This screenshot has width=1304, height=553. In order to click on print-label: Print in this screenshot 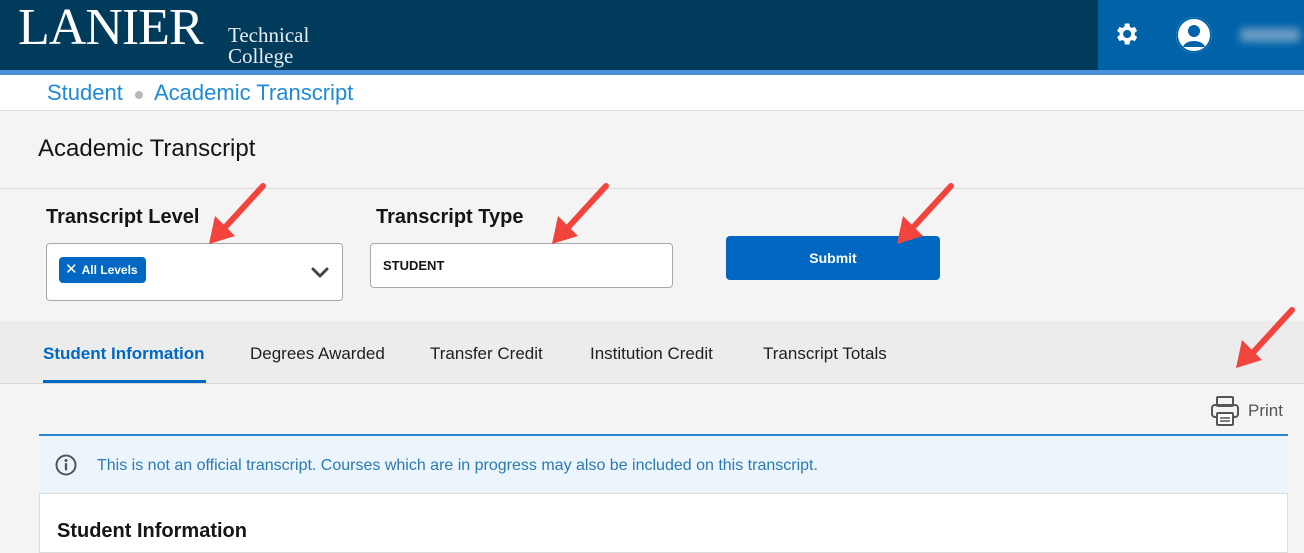, I will do `click(1265, 410)`.